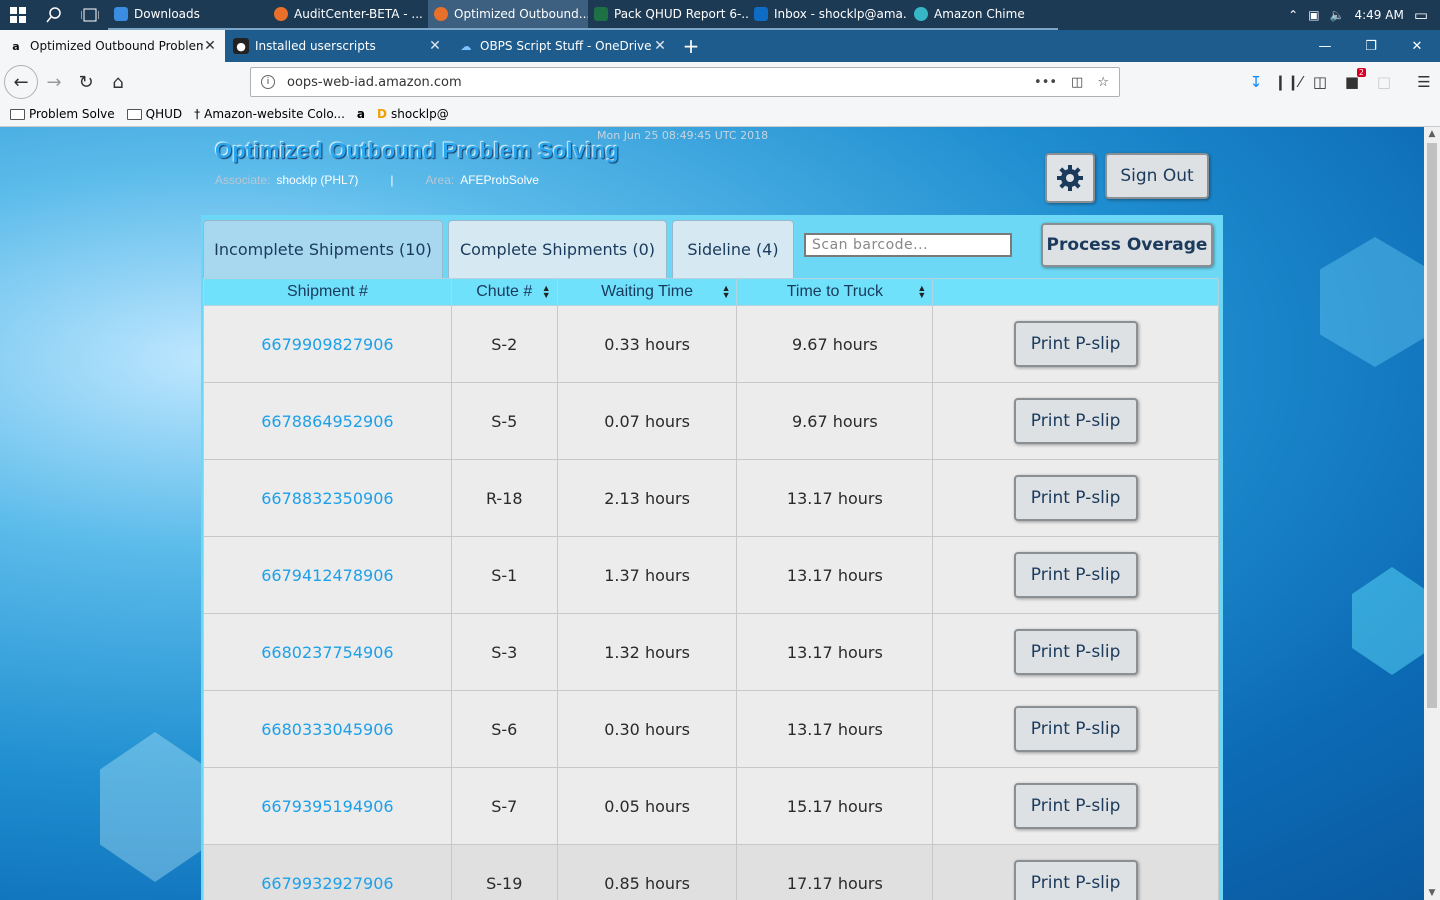 Image resolution: width=1440 pixels, height=900 pixels. I want to click on shipment-link: 6679932927906, so click(327, 872).